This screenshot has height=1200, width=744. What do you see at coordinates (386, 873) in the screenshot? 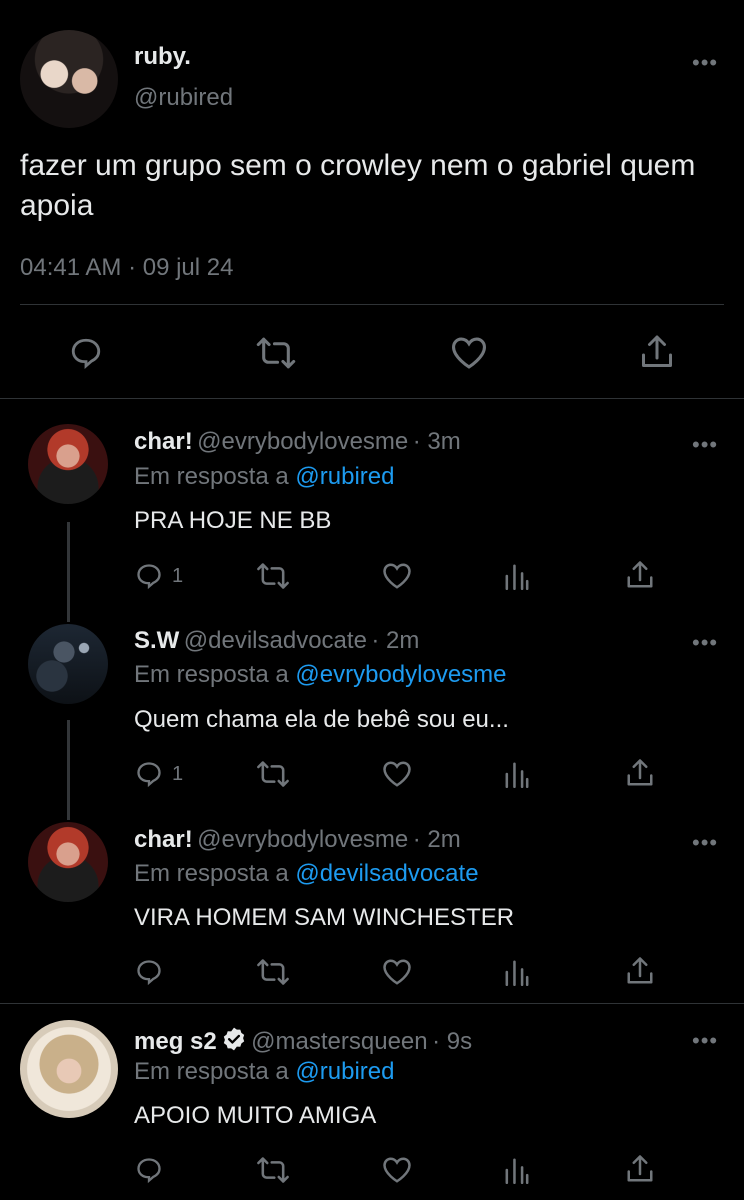
I see `reply-to-link: @devilsadvocate` at bounding box center [386, 873].